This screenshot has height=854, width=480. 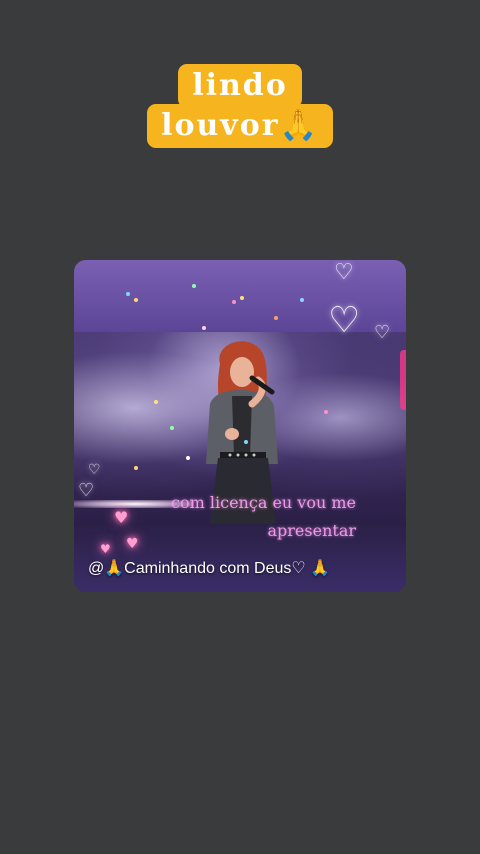 What do you see at coordinates (240, 126) in the screenshot?
I see `title-line-2: louvor🙏` at bounding box center [240, 126].